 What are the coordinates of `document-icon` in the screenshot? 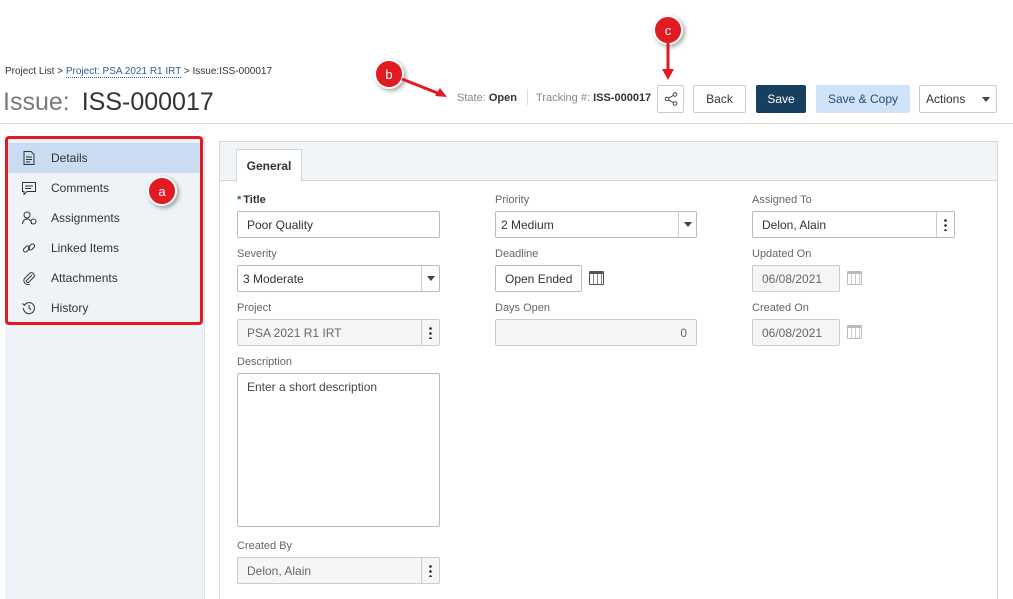 It's located at (29, 158).